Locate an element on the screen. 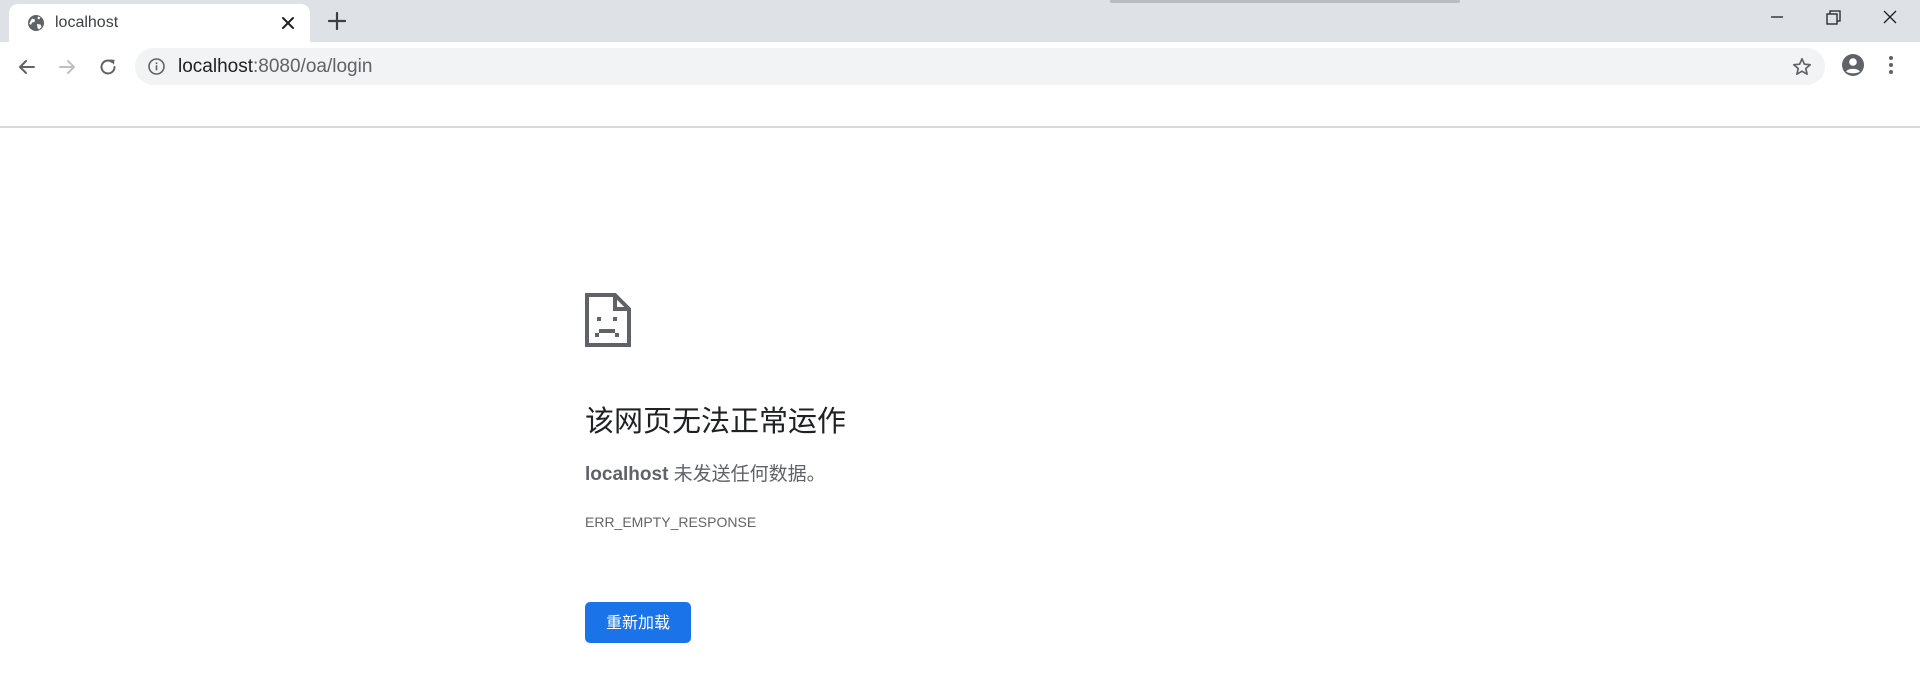  forward-button is located at coordinates (67, 67).